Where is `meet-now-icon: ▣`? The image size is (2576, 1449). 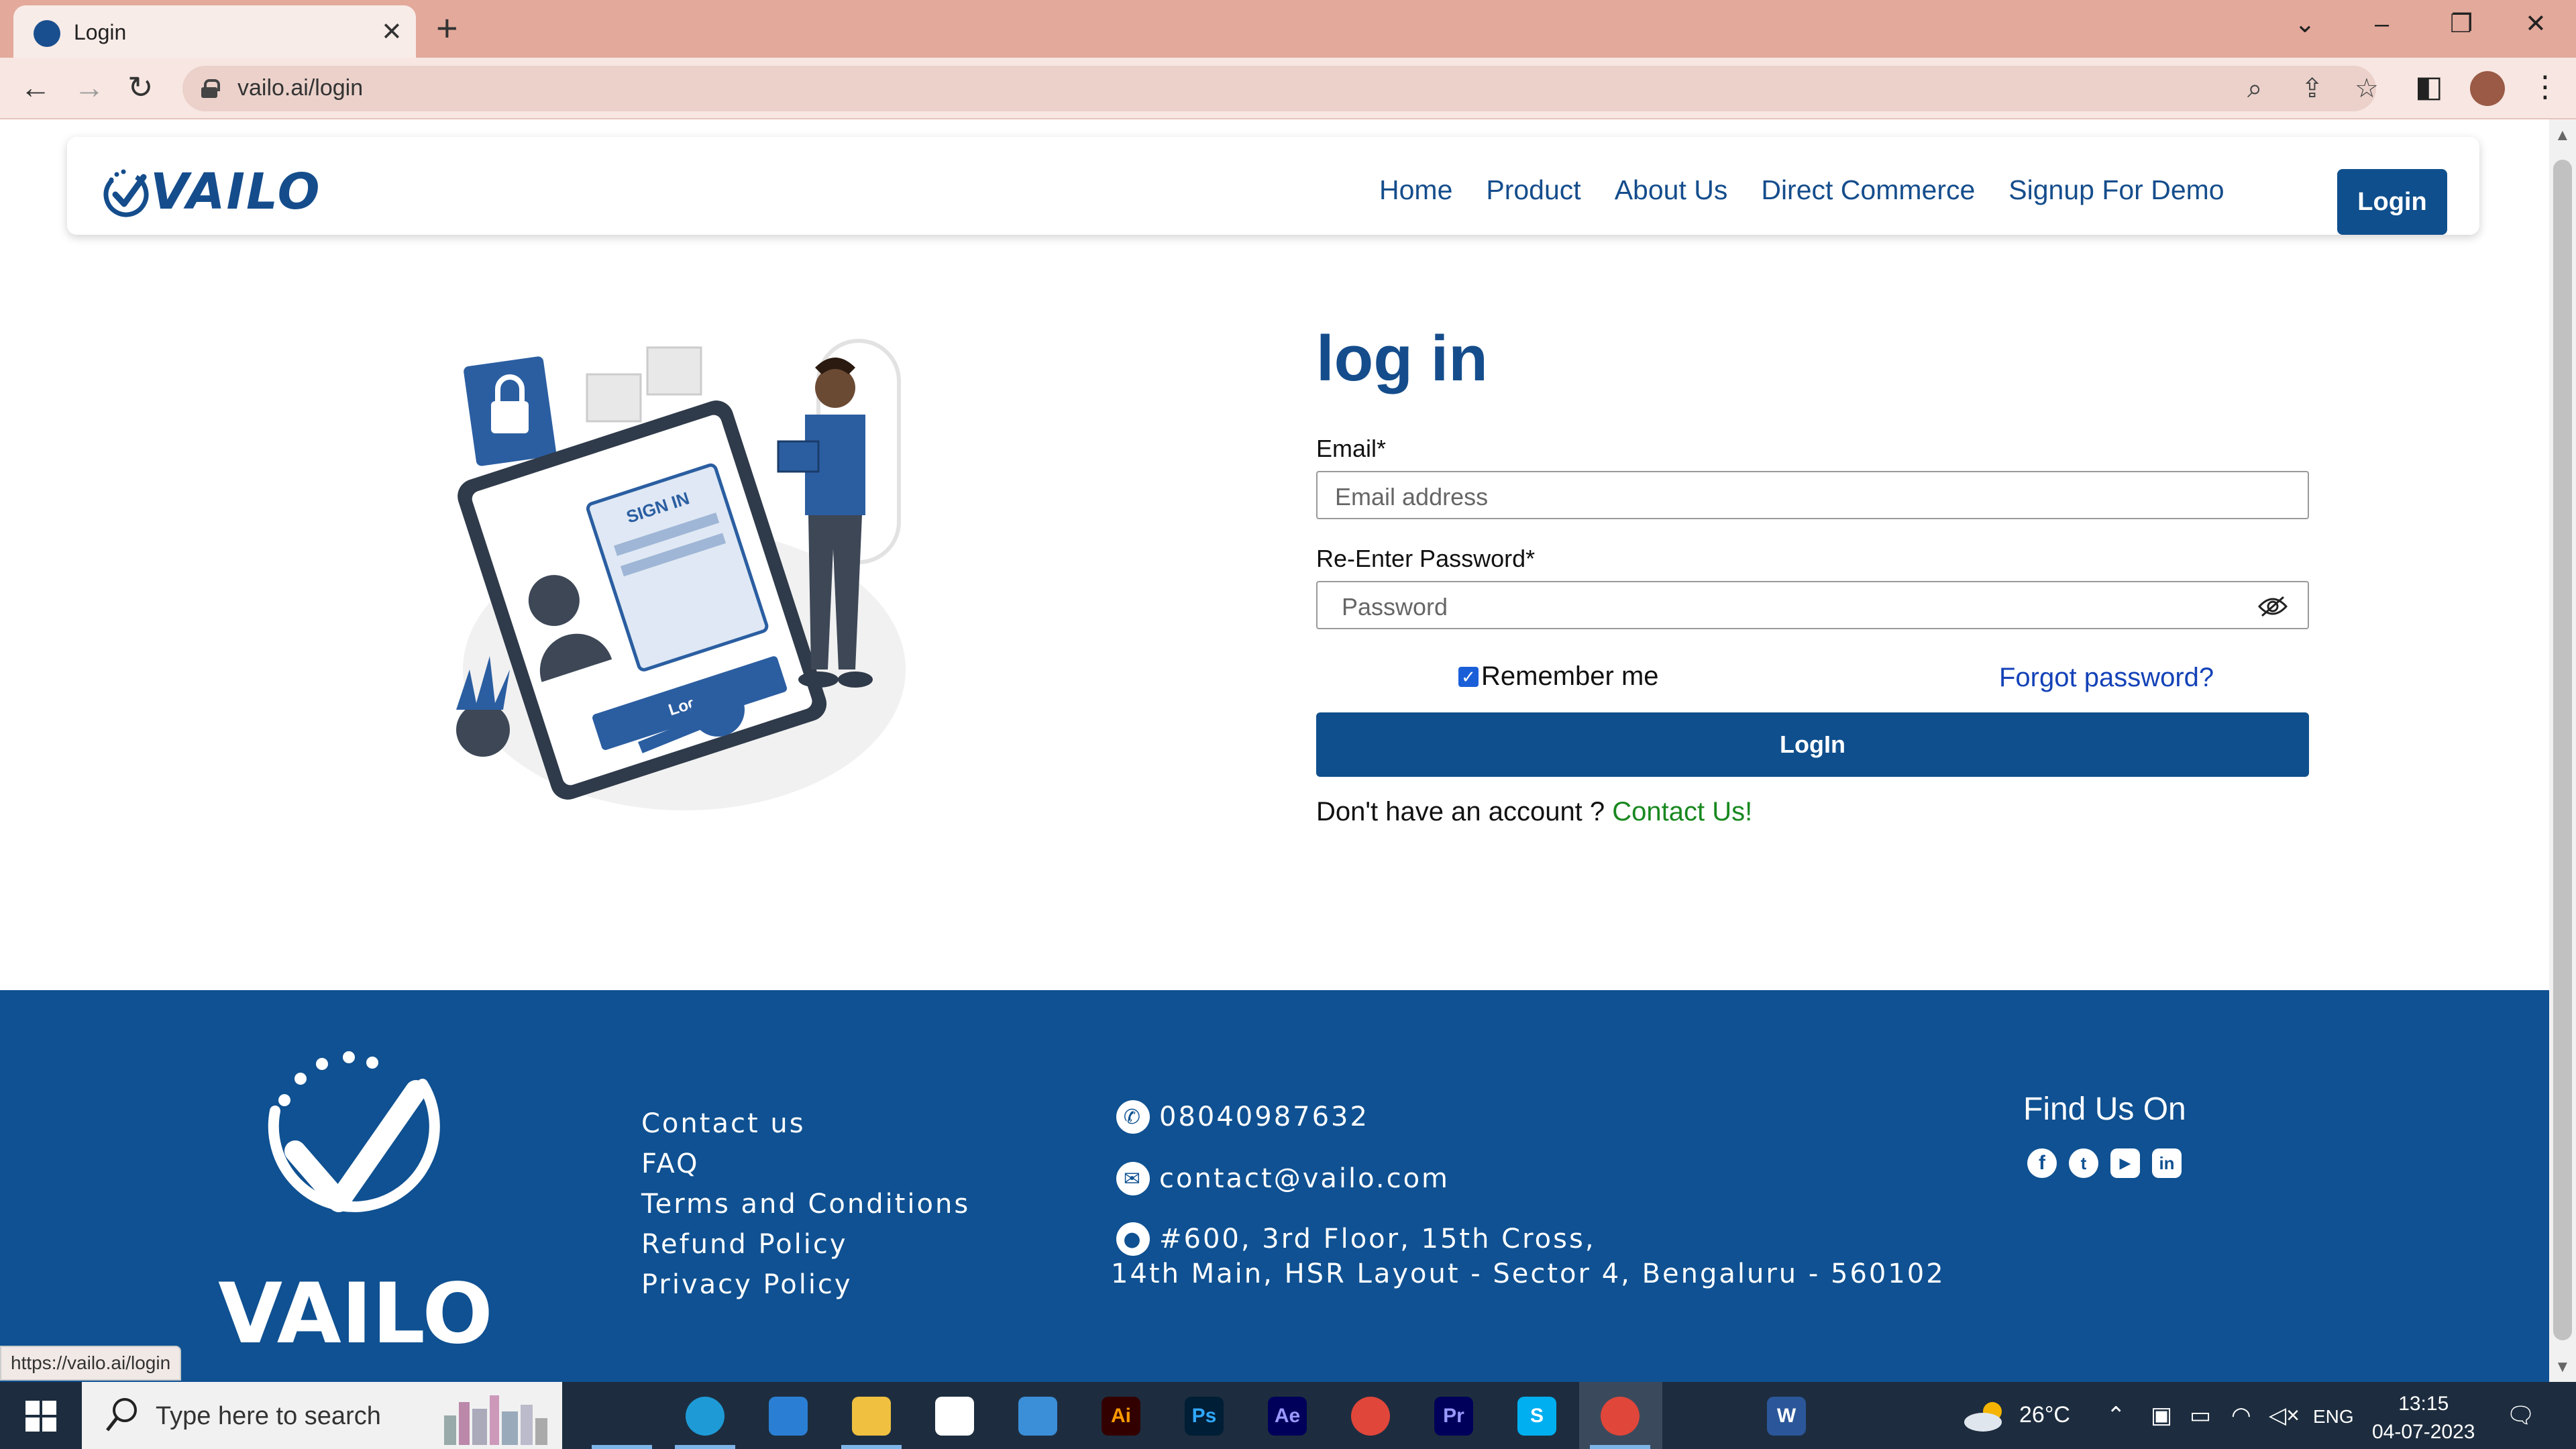
meet-now-icon: ▣ is located at coordinates (2161, 1415).